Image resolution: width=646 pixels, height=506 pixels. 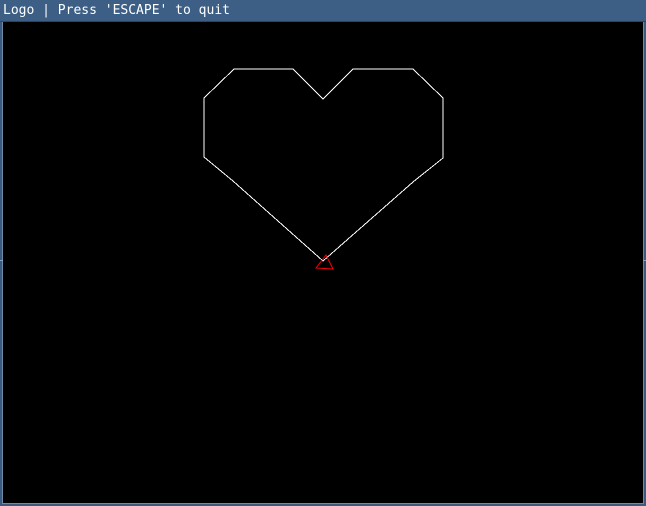 What do you see at coordinates (323, 165) in the screenshot?
I see `heart-outline` at bounding box center [323, 165].